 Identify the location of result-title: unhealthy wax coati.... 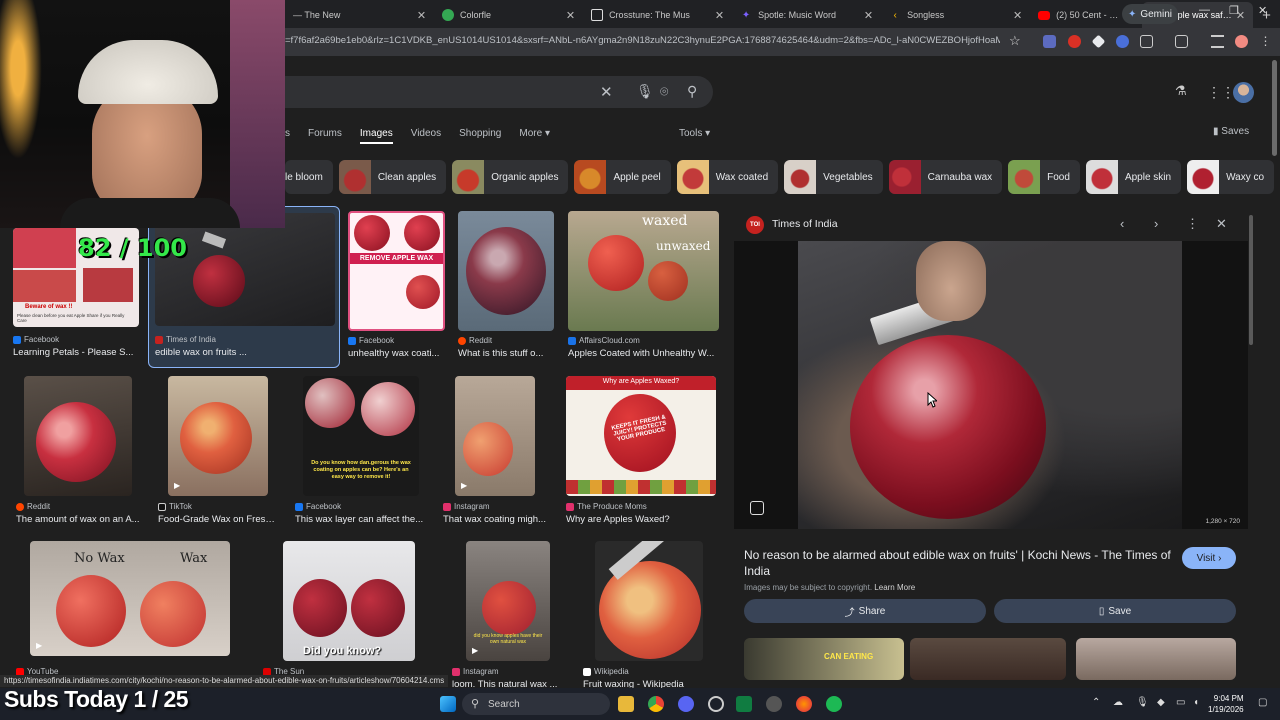
(396, 353).